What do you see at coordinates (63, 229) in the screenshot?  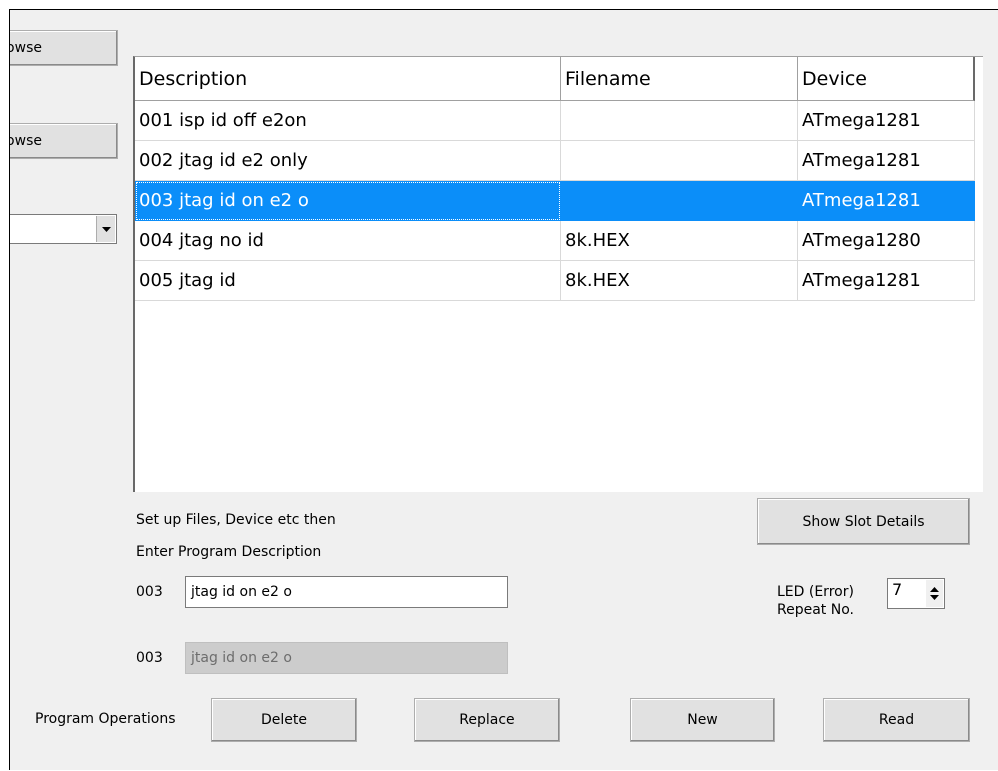 I see `device-combo` at bounding box center [63, 229].